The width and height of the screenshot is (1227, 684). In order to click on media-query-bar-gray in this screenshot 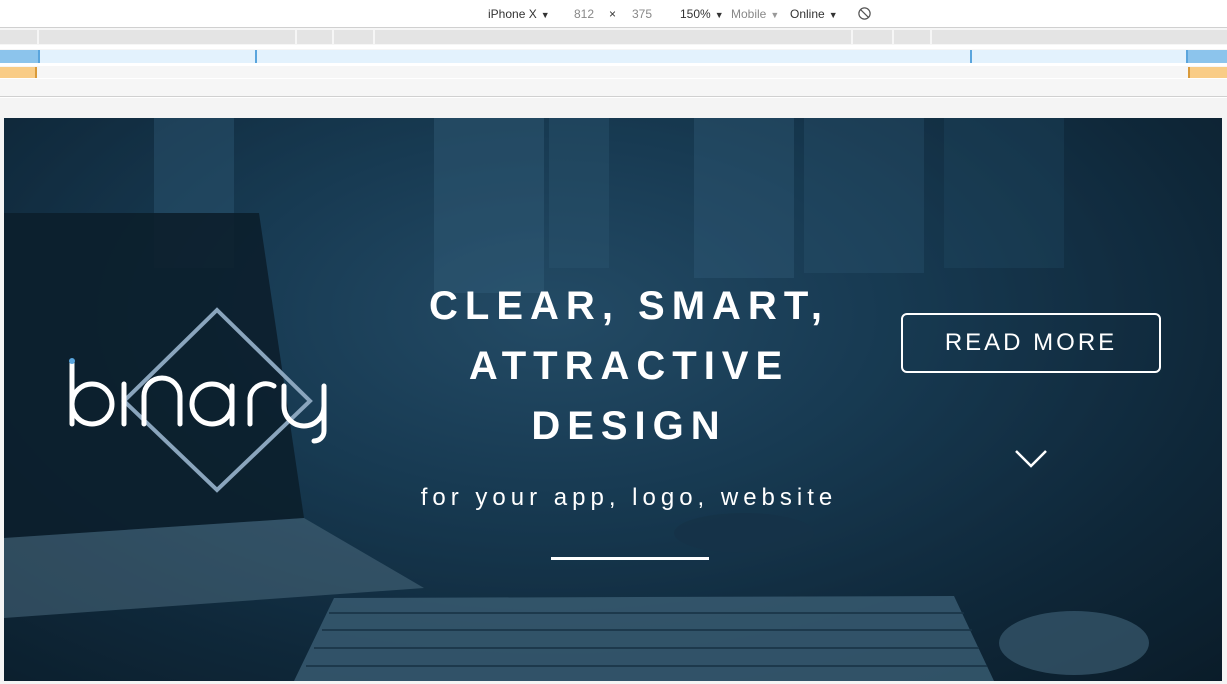, I will do `click(613, 36)`.